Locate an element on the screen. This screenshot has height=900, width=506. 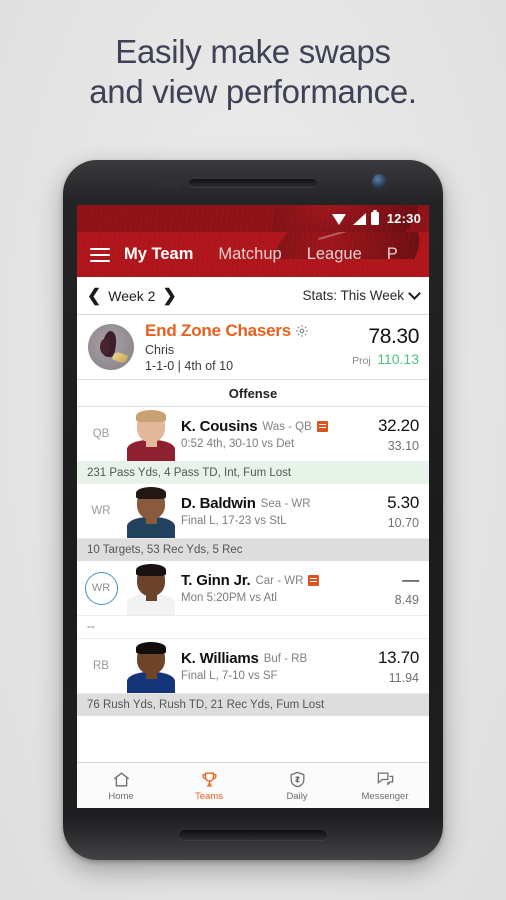
headline-line-1: Easily make swaps is located at coordinates (253, 51).